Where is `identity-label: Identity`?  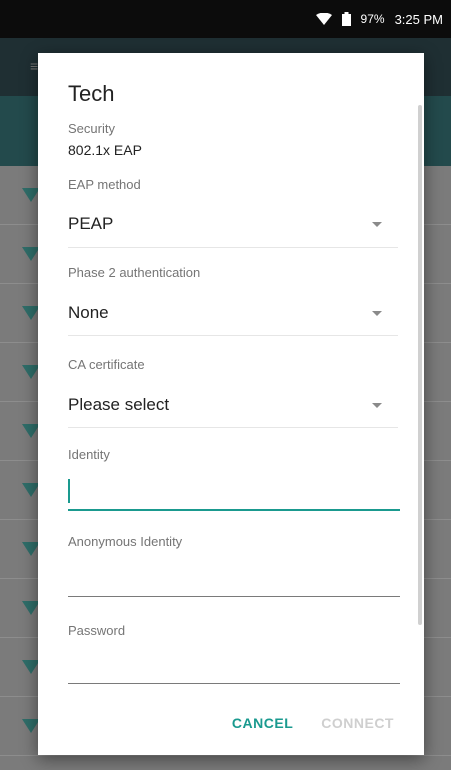
identity-label: Identity is located at coordinates (89, 454).